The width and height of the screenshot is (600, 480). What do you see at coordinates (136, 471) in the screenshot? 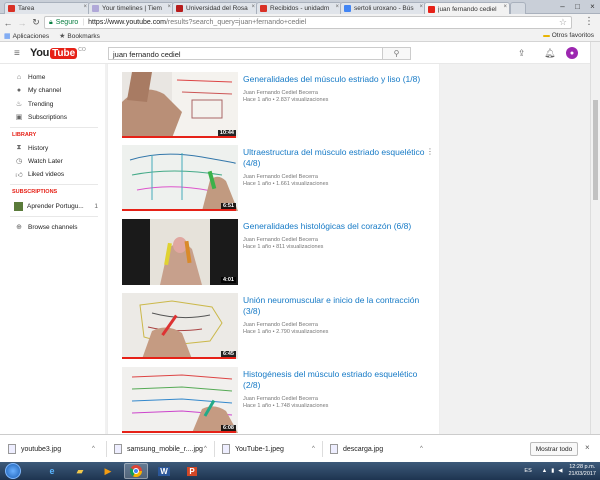
I see `taskbar-chrome-icon` at bounding box center [136, 471].